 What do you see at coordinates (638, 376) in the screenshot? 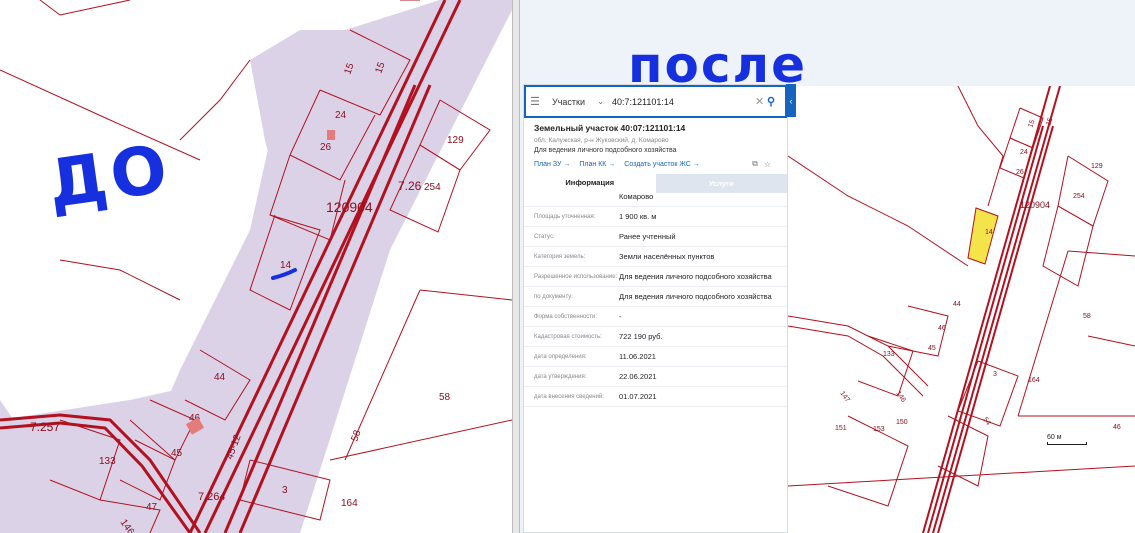
I see `info-value: 22.06.2021` at bounding box center [638, 376].